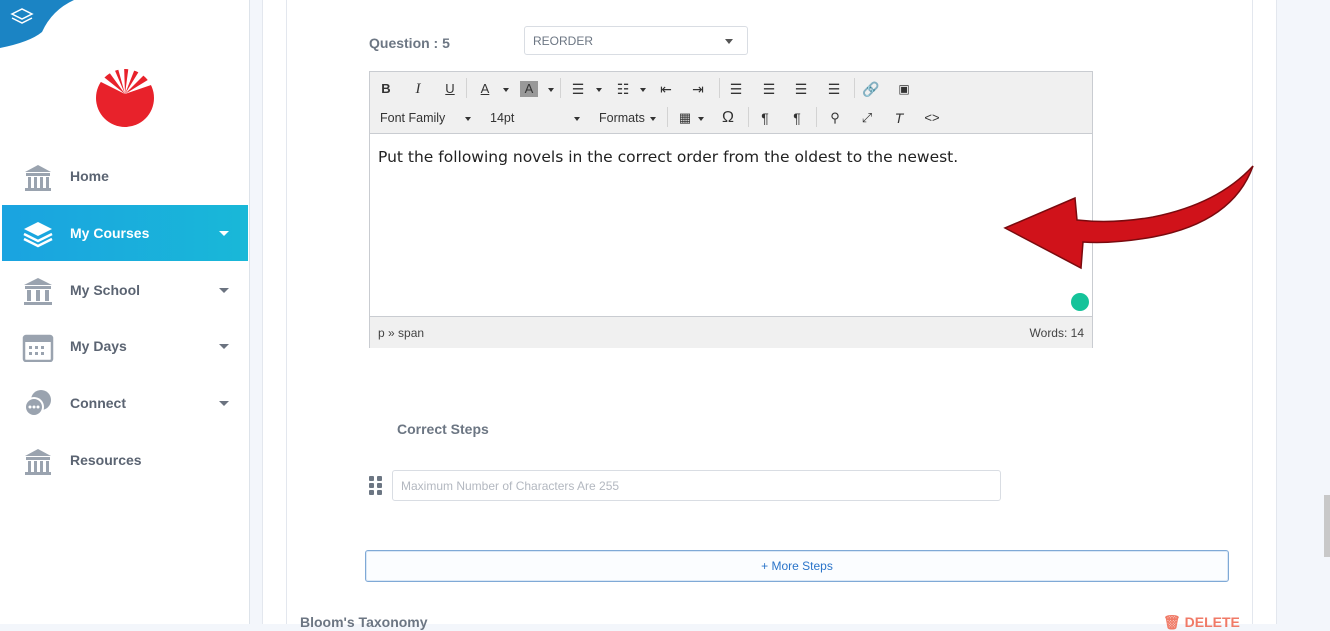 Image resolution: width=1330 pixels, height=631 pixels. Describe the element at coordinates (1212, 622) in the screenshot. I see `delete-label: DELETE` at that location.